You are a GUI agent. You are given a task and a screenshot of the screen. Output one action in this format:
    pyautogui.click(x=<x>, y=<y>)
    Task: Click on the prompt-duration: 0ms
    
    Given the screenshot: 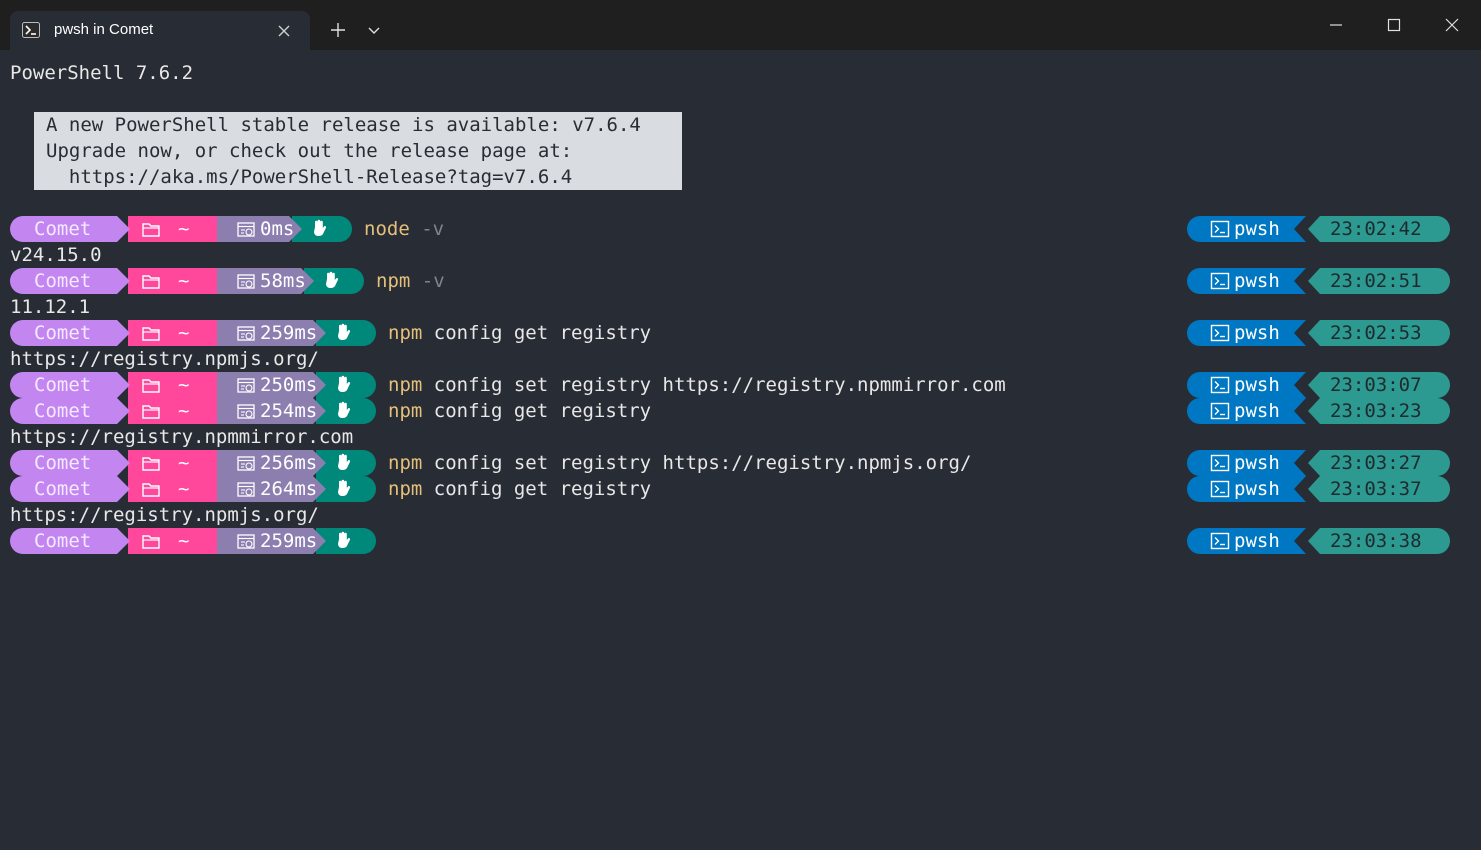 What is the action you would take?
    pyautogui.click(x=277, y=229)
    